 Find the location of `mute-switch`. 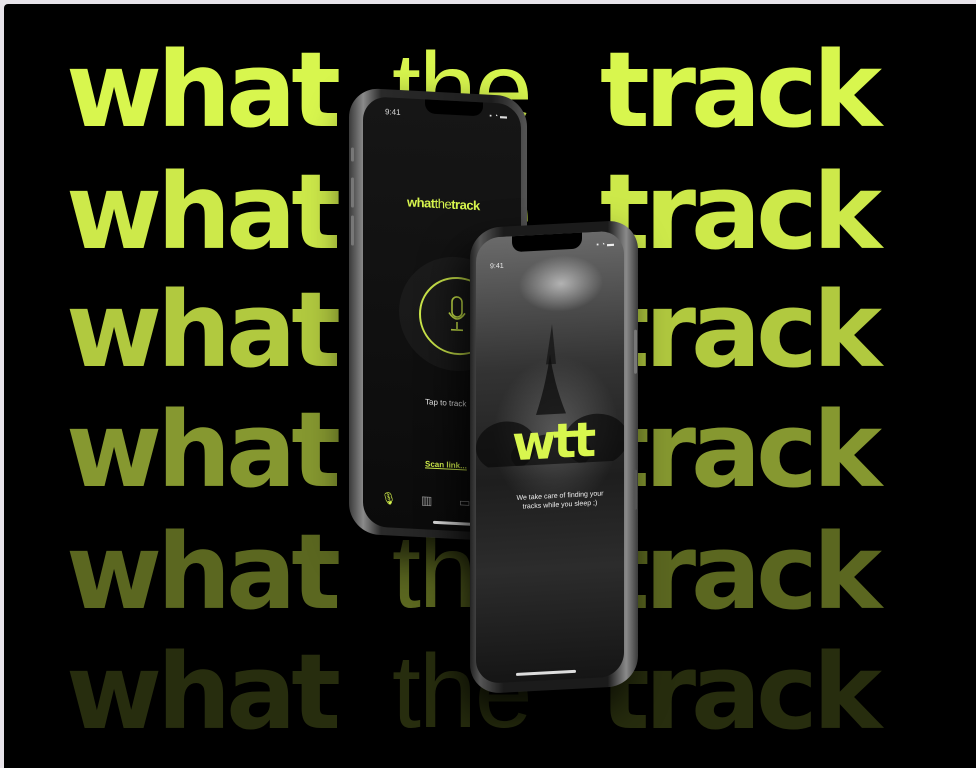

mute-switch is located at coordinates (352, 154).